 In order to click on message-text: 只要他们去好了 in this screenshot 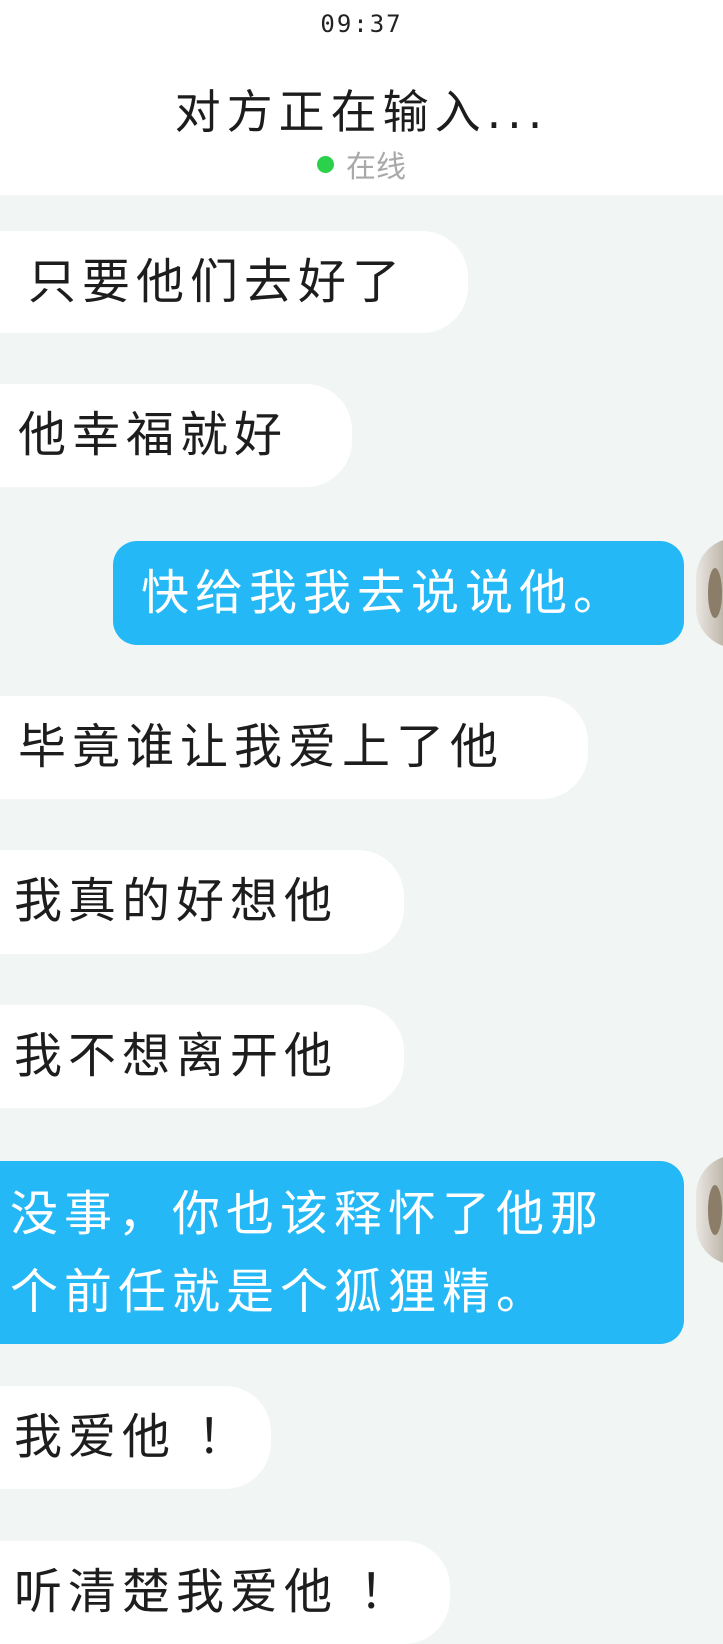, I will do `click(217, 282)`.